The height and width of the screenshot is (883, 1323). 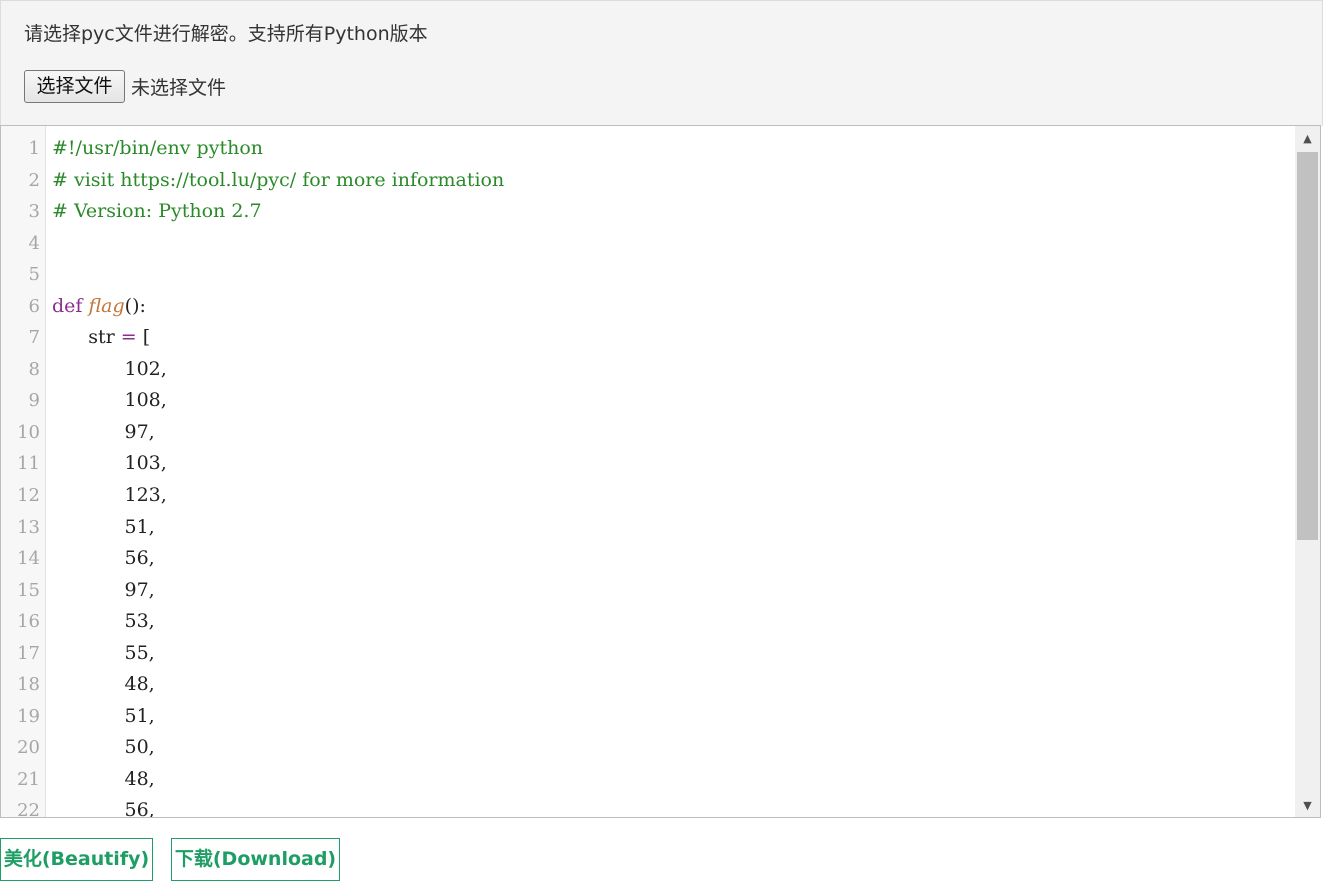 I want to click on line-number: 13, so click(x=28, y=527).